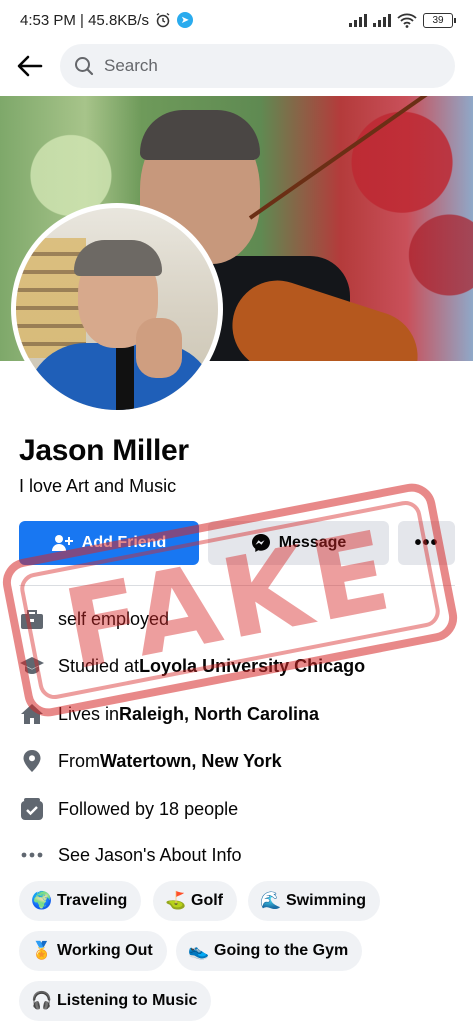  What do you see at coordinates (127, 1000) in the screenshot?
I see `hobby-label: Listening to Music` at bounding box center [127, 1000].